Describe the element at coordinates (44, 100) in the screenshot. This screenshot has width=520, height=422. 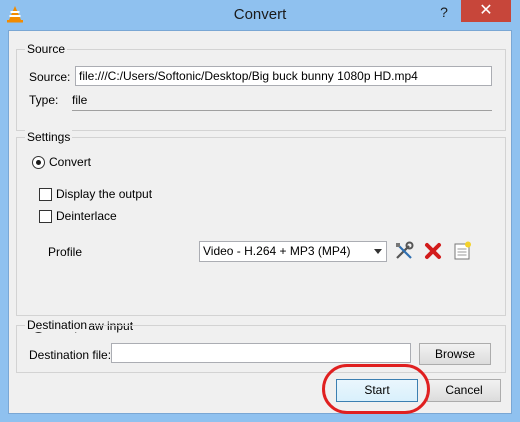
I see `type-label: Type:` at that location.